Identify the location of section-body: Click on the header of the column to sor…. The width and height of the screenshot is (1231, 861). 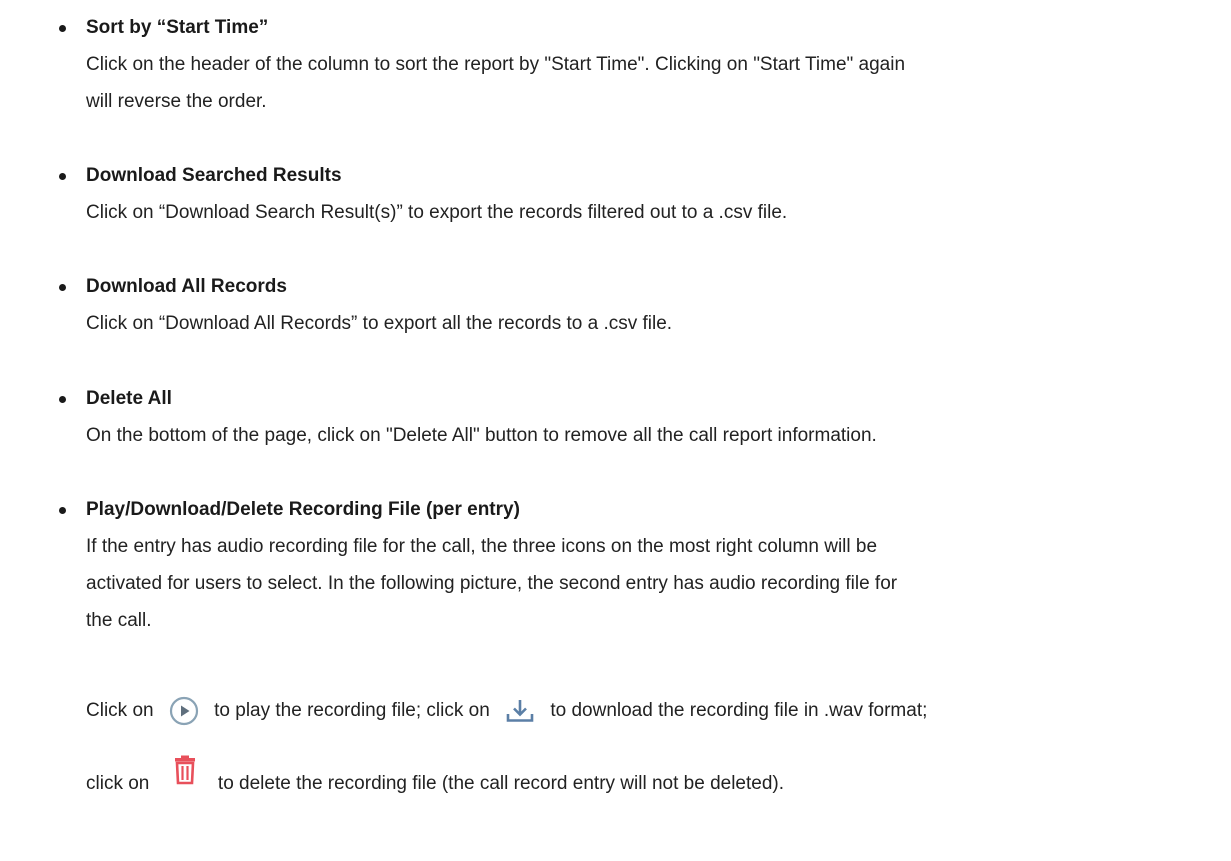
(656, 83).